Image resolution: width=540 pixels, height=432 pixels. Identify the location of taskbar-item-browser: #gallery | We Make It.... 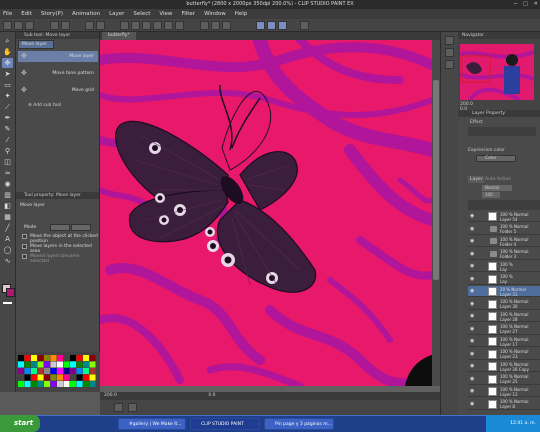
(152, 424).